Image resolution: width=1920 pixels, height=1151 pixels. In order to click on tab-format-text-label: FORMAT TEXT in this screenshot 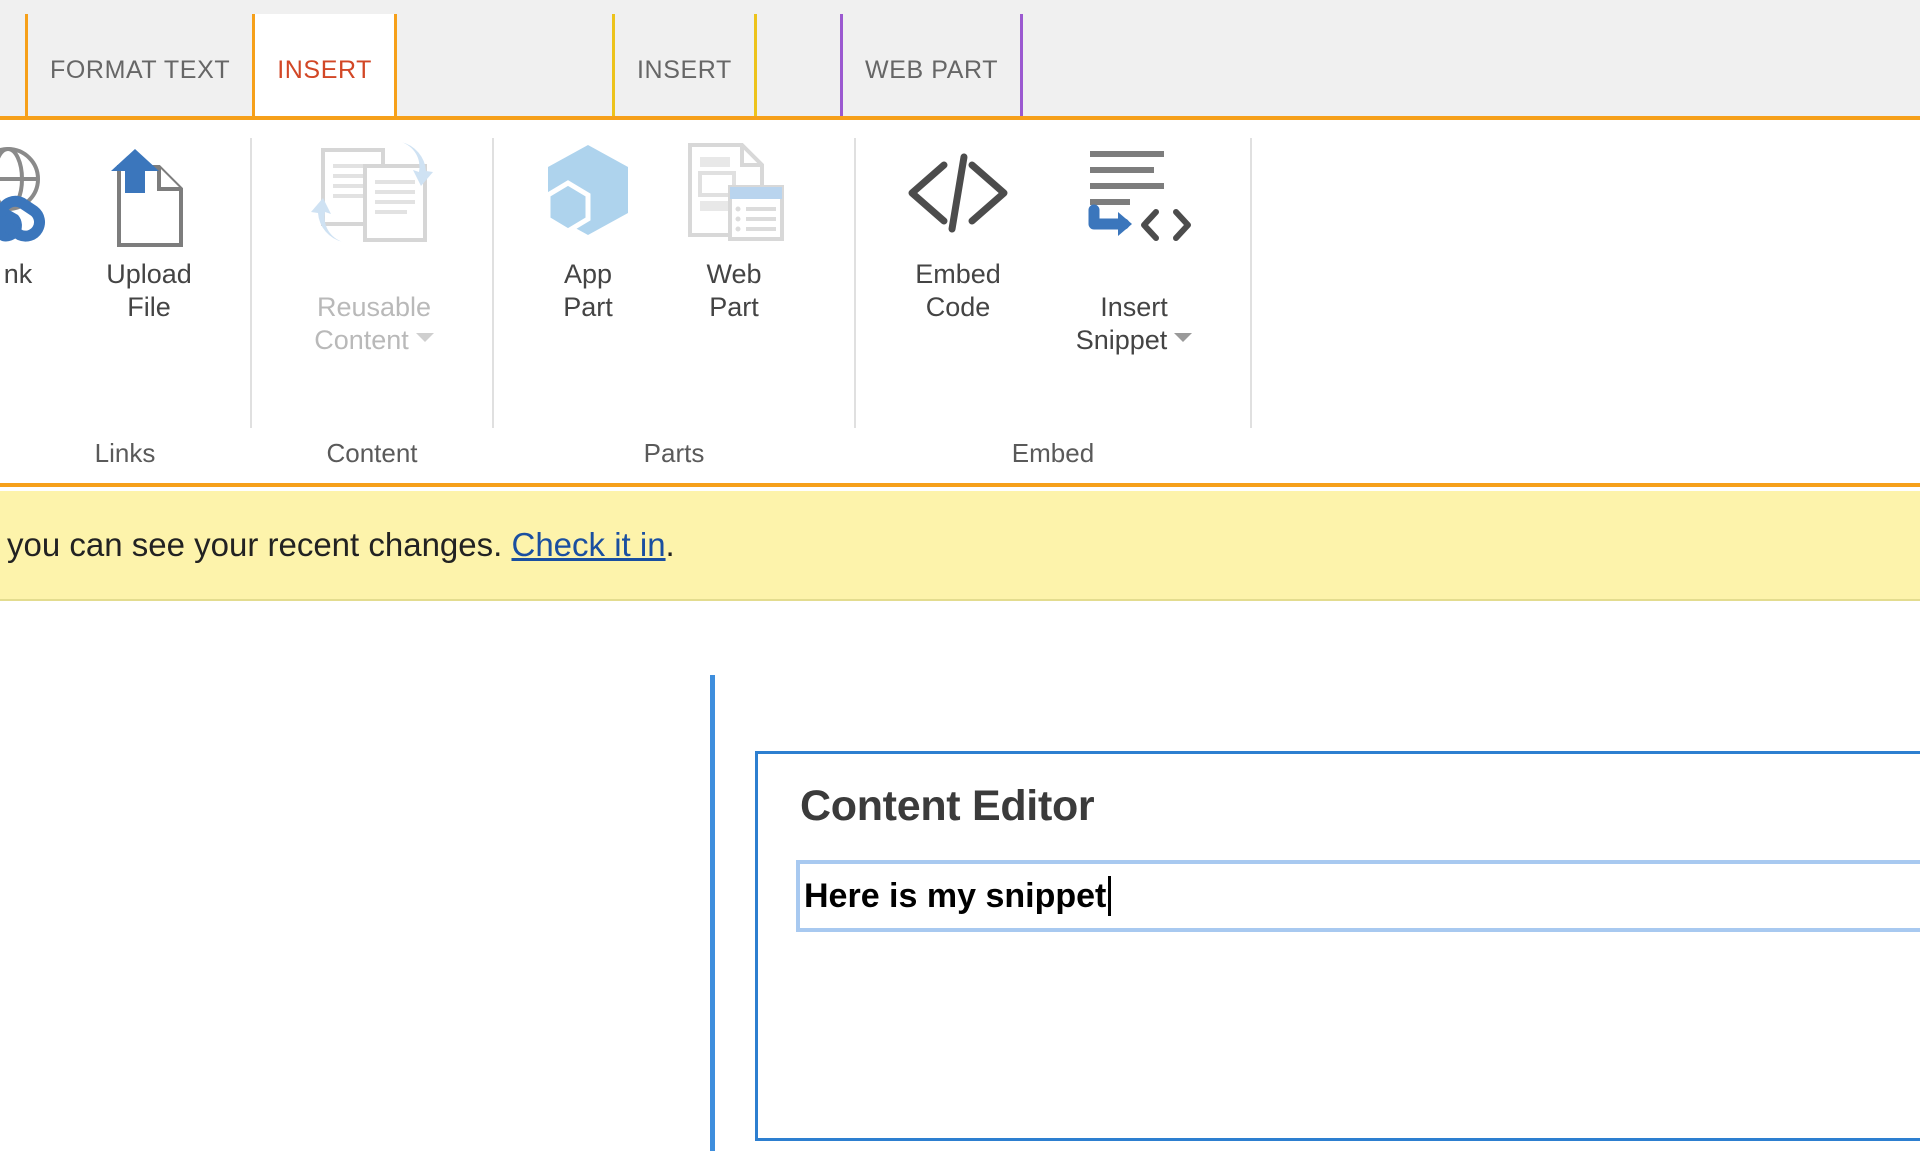, I will do `click(140, 69)`.